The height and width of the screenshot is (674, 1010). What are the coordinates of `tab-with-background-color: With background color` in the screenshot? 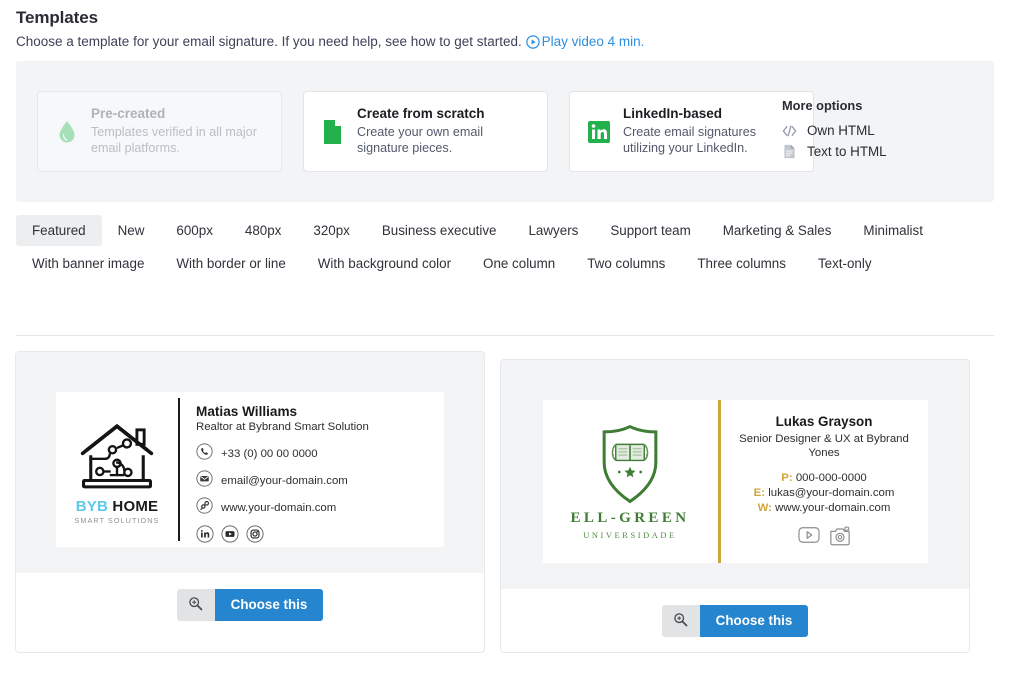 It's located at (384, 263).